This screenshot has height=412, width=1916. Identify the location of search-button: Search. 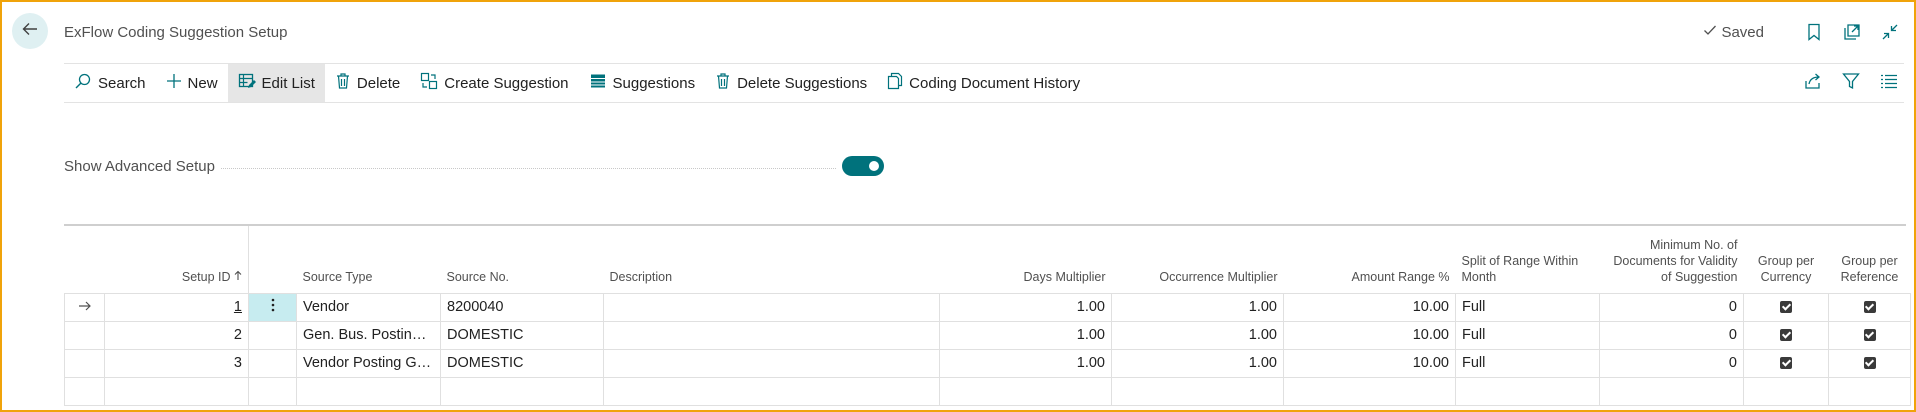
(110, 83).